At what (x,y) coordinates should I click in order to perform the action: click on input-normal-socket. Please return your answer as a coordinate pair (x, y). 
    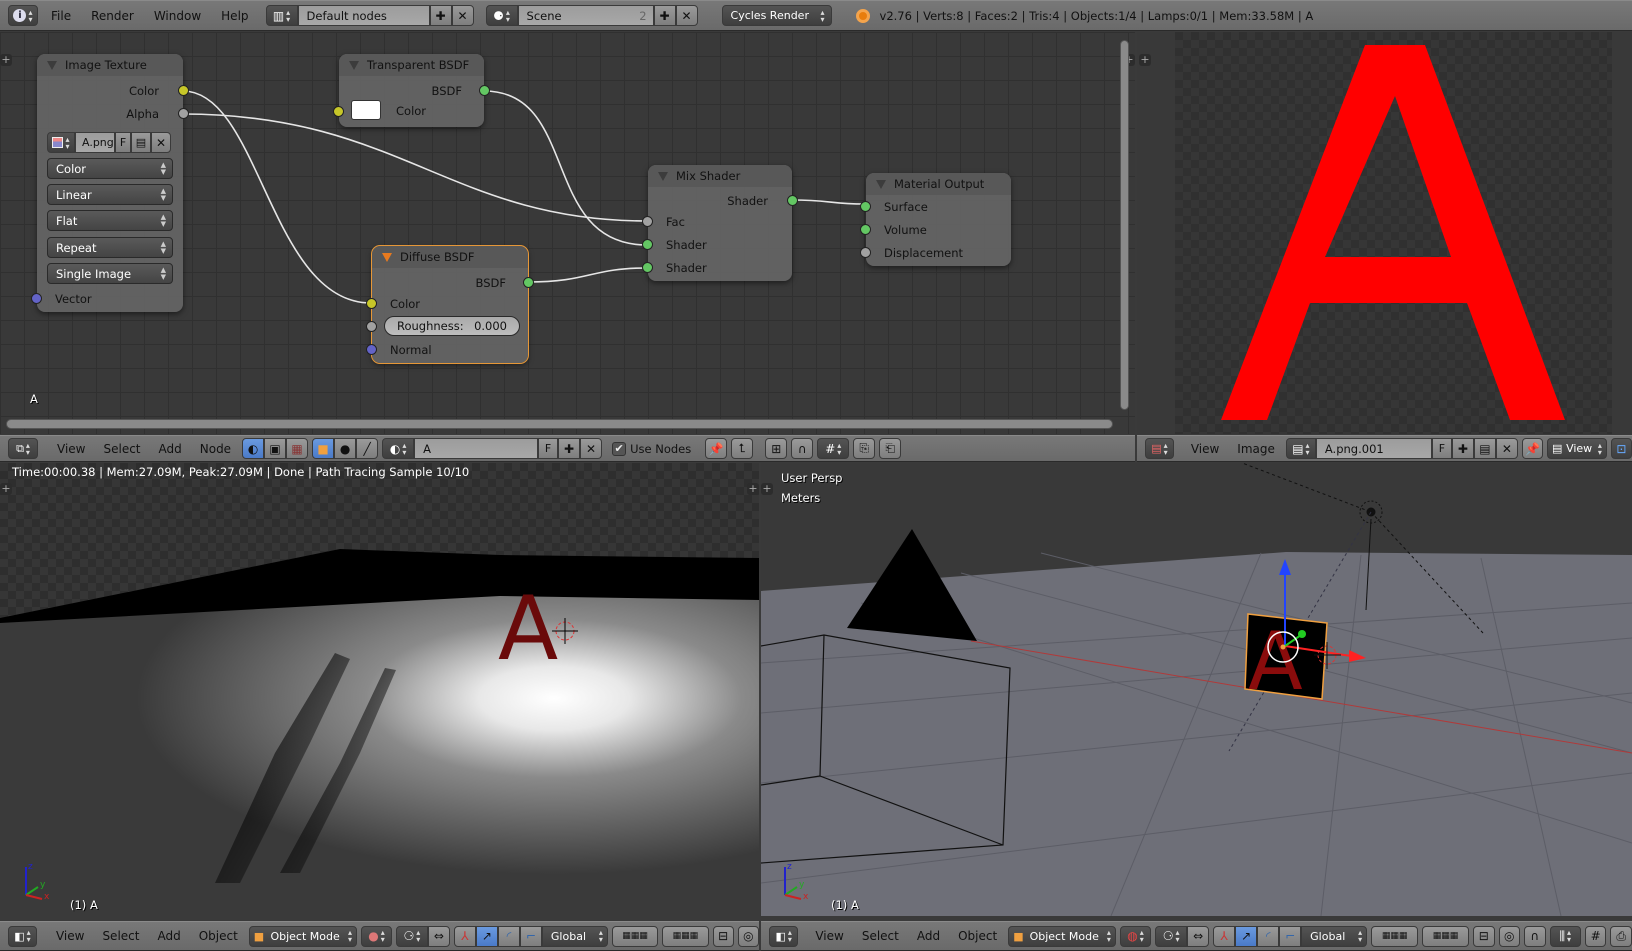
    Looking at the image, I should click on (371, 349).